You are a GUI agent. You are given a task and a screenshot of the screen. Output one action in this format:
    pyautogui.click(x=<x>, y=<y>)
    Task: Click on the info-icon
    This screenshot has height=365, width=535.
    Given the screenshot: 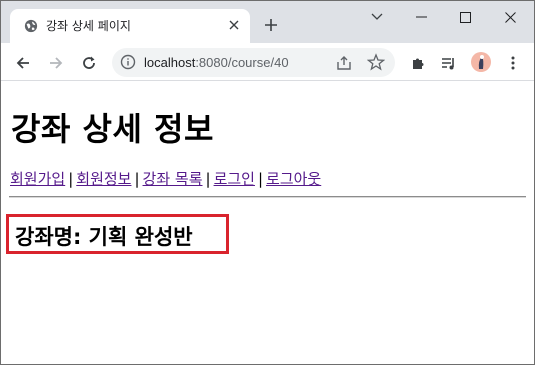 What is the action you would take?
    pyautogui.click(x=128, y=62)
    